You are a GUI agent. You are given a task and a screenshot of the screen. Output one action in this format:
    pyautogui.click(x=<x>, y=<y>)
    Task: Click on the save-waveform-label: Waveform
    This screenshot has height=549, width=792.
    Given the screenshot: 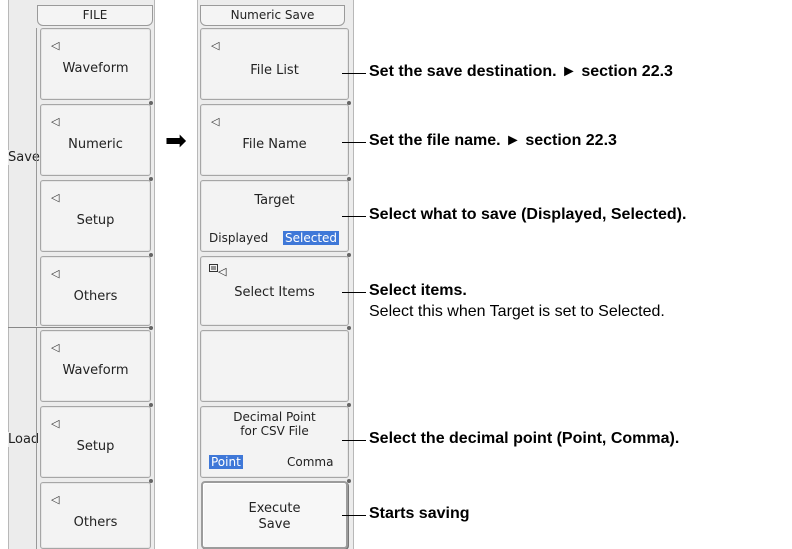 What is the action you would take?
    pyautogui.click(x=95, y=68)
    